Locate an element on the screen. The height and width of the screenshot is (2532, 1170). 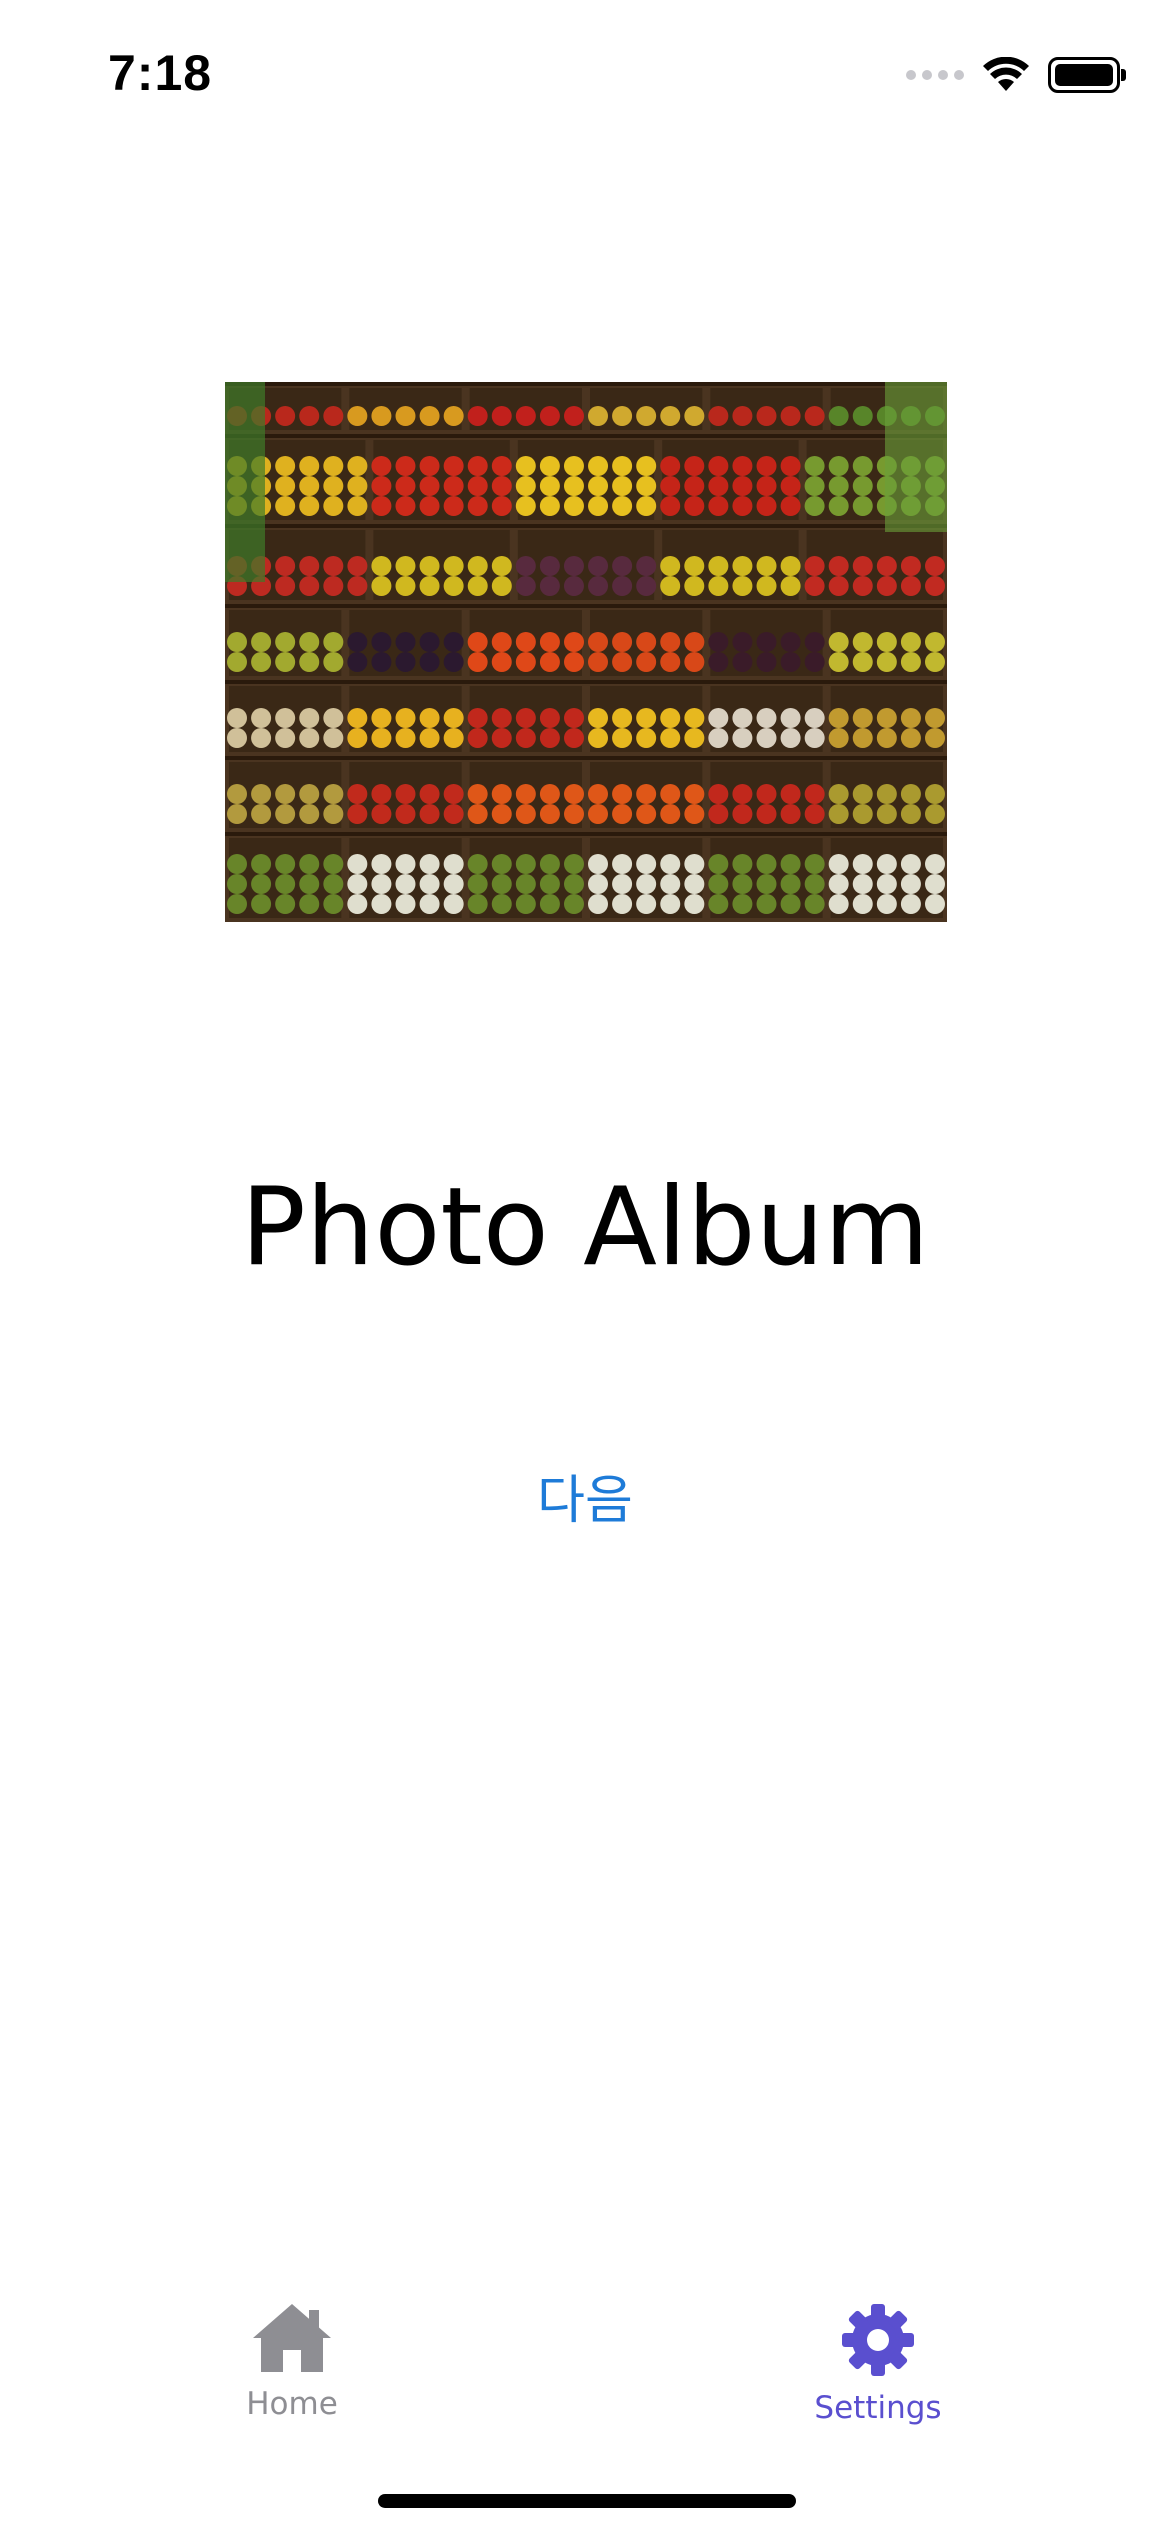
page-title: Photo Album is located at coordinates (585, 1227).